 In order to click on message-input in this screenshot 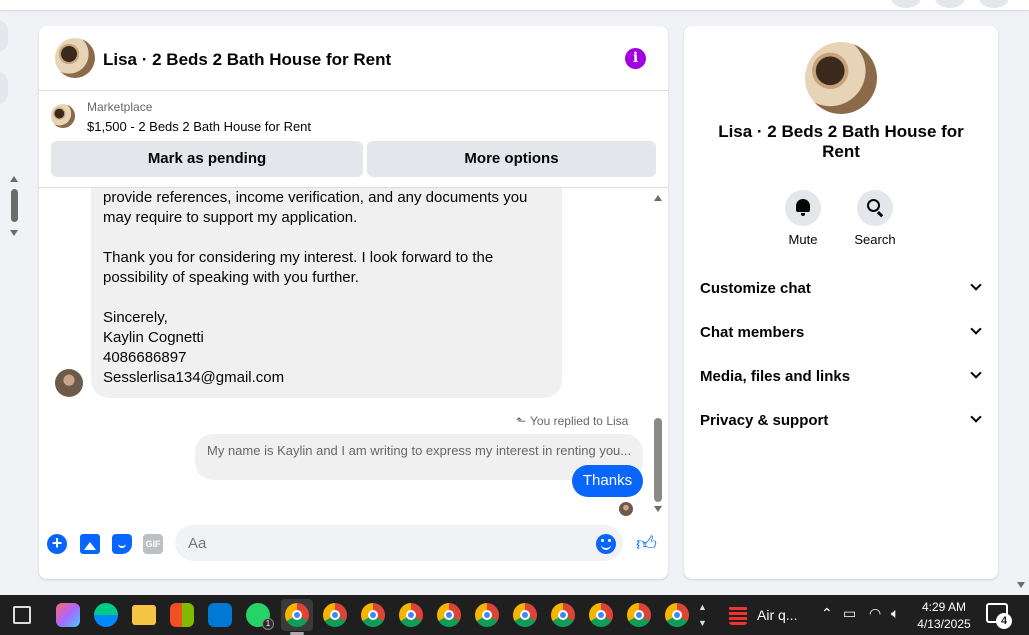, I will do `click(399, 543)`.